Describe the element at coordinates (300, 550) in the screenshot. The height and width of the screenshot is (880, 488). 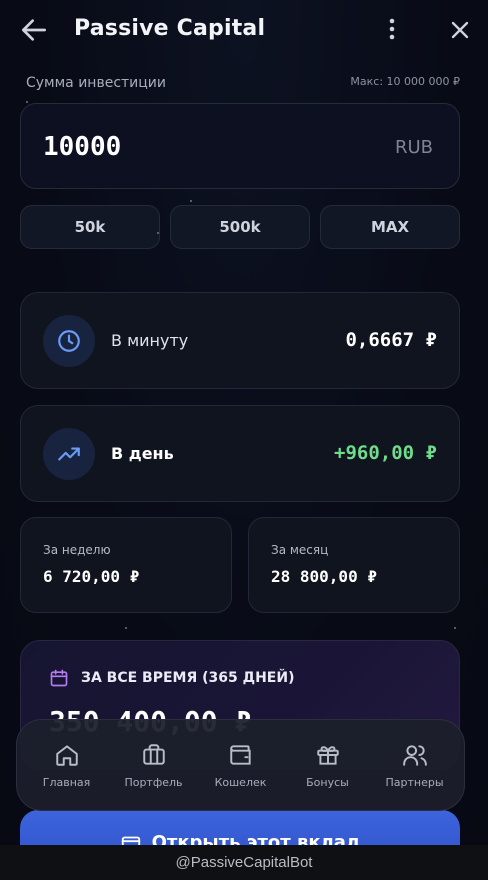
I see `month-label: За месяц` at that location.